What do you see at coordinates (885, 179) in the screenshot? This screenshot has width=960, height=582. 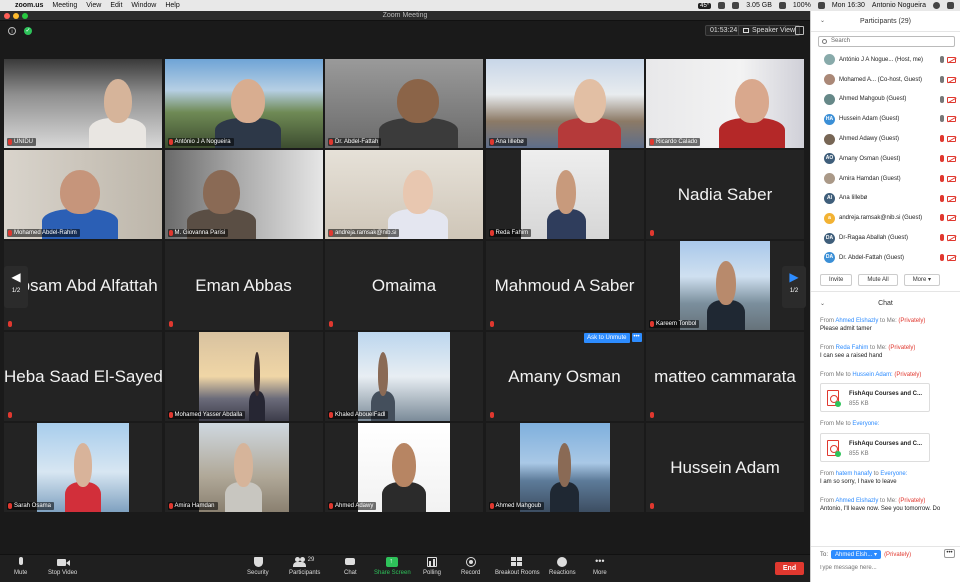 I see `participant-list-item: Amira Hamdan (Guest)` at bounding box center [885, 179].